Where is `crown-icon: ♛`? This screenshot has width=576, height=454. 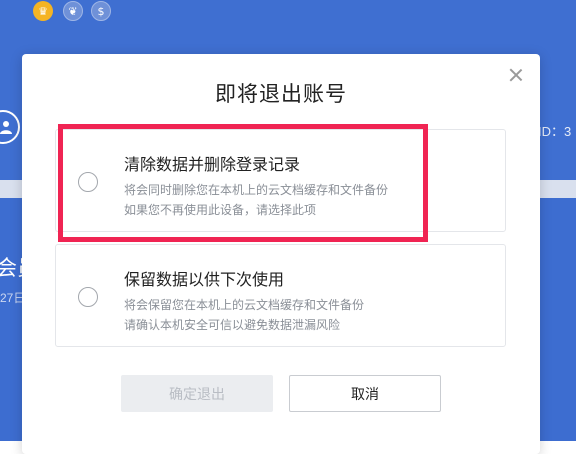
crown-icon: ♛ is located at coordinates (43, 11).